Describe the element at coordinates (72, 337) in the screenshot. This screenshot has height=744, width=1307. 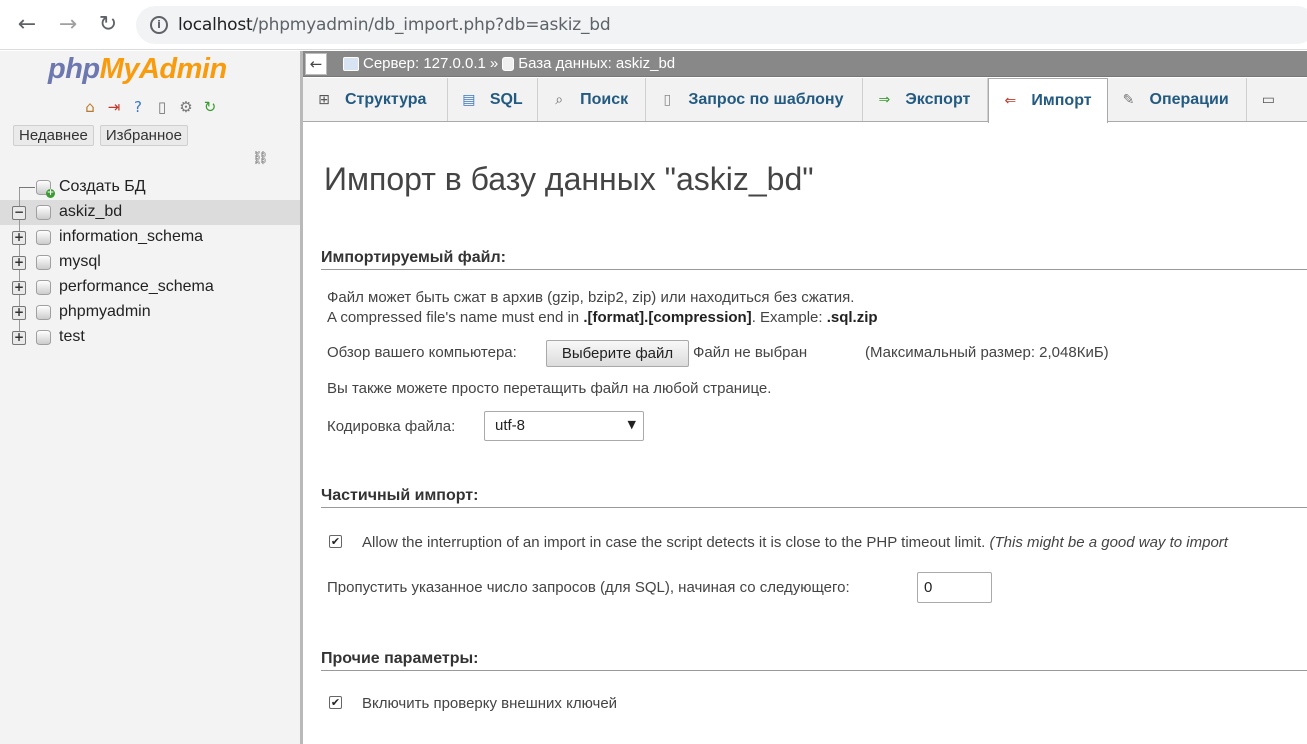
I see `tree-item-label: test` at that location.